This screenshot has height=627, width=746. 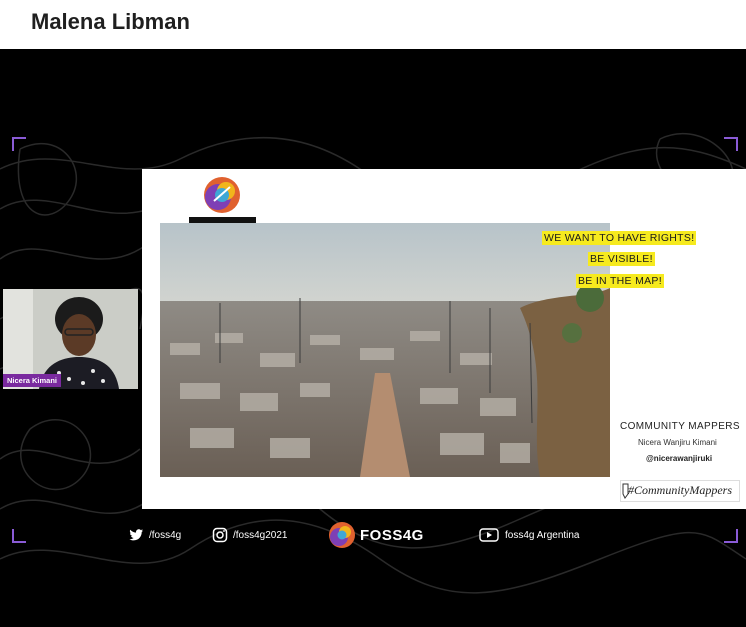 I want to click on youtube-icon, so click(x=489, y=535).